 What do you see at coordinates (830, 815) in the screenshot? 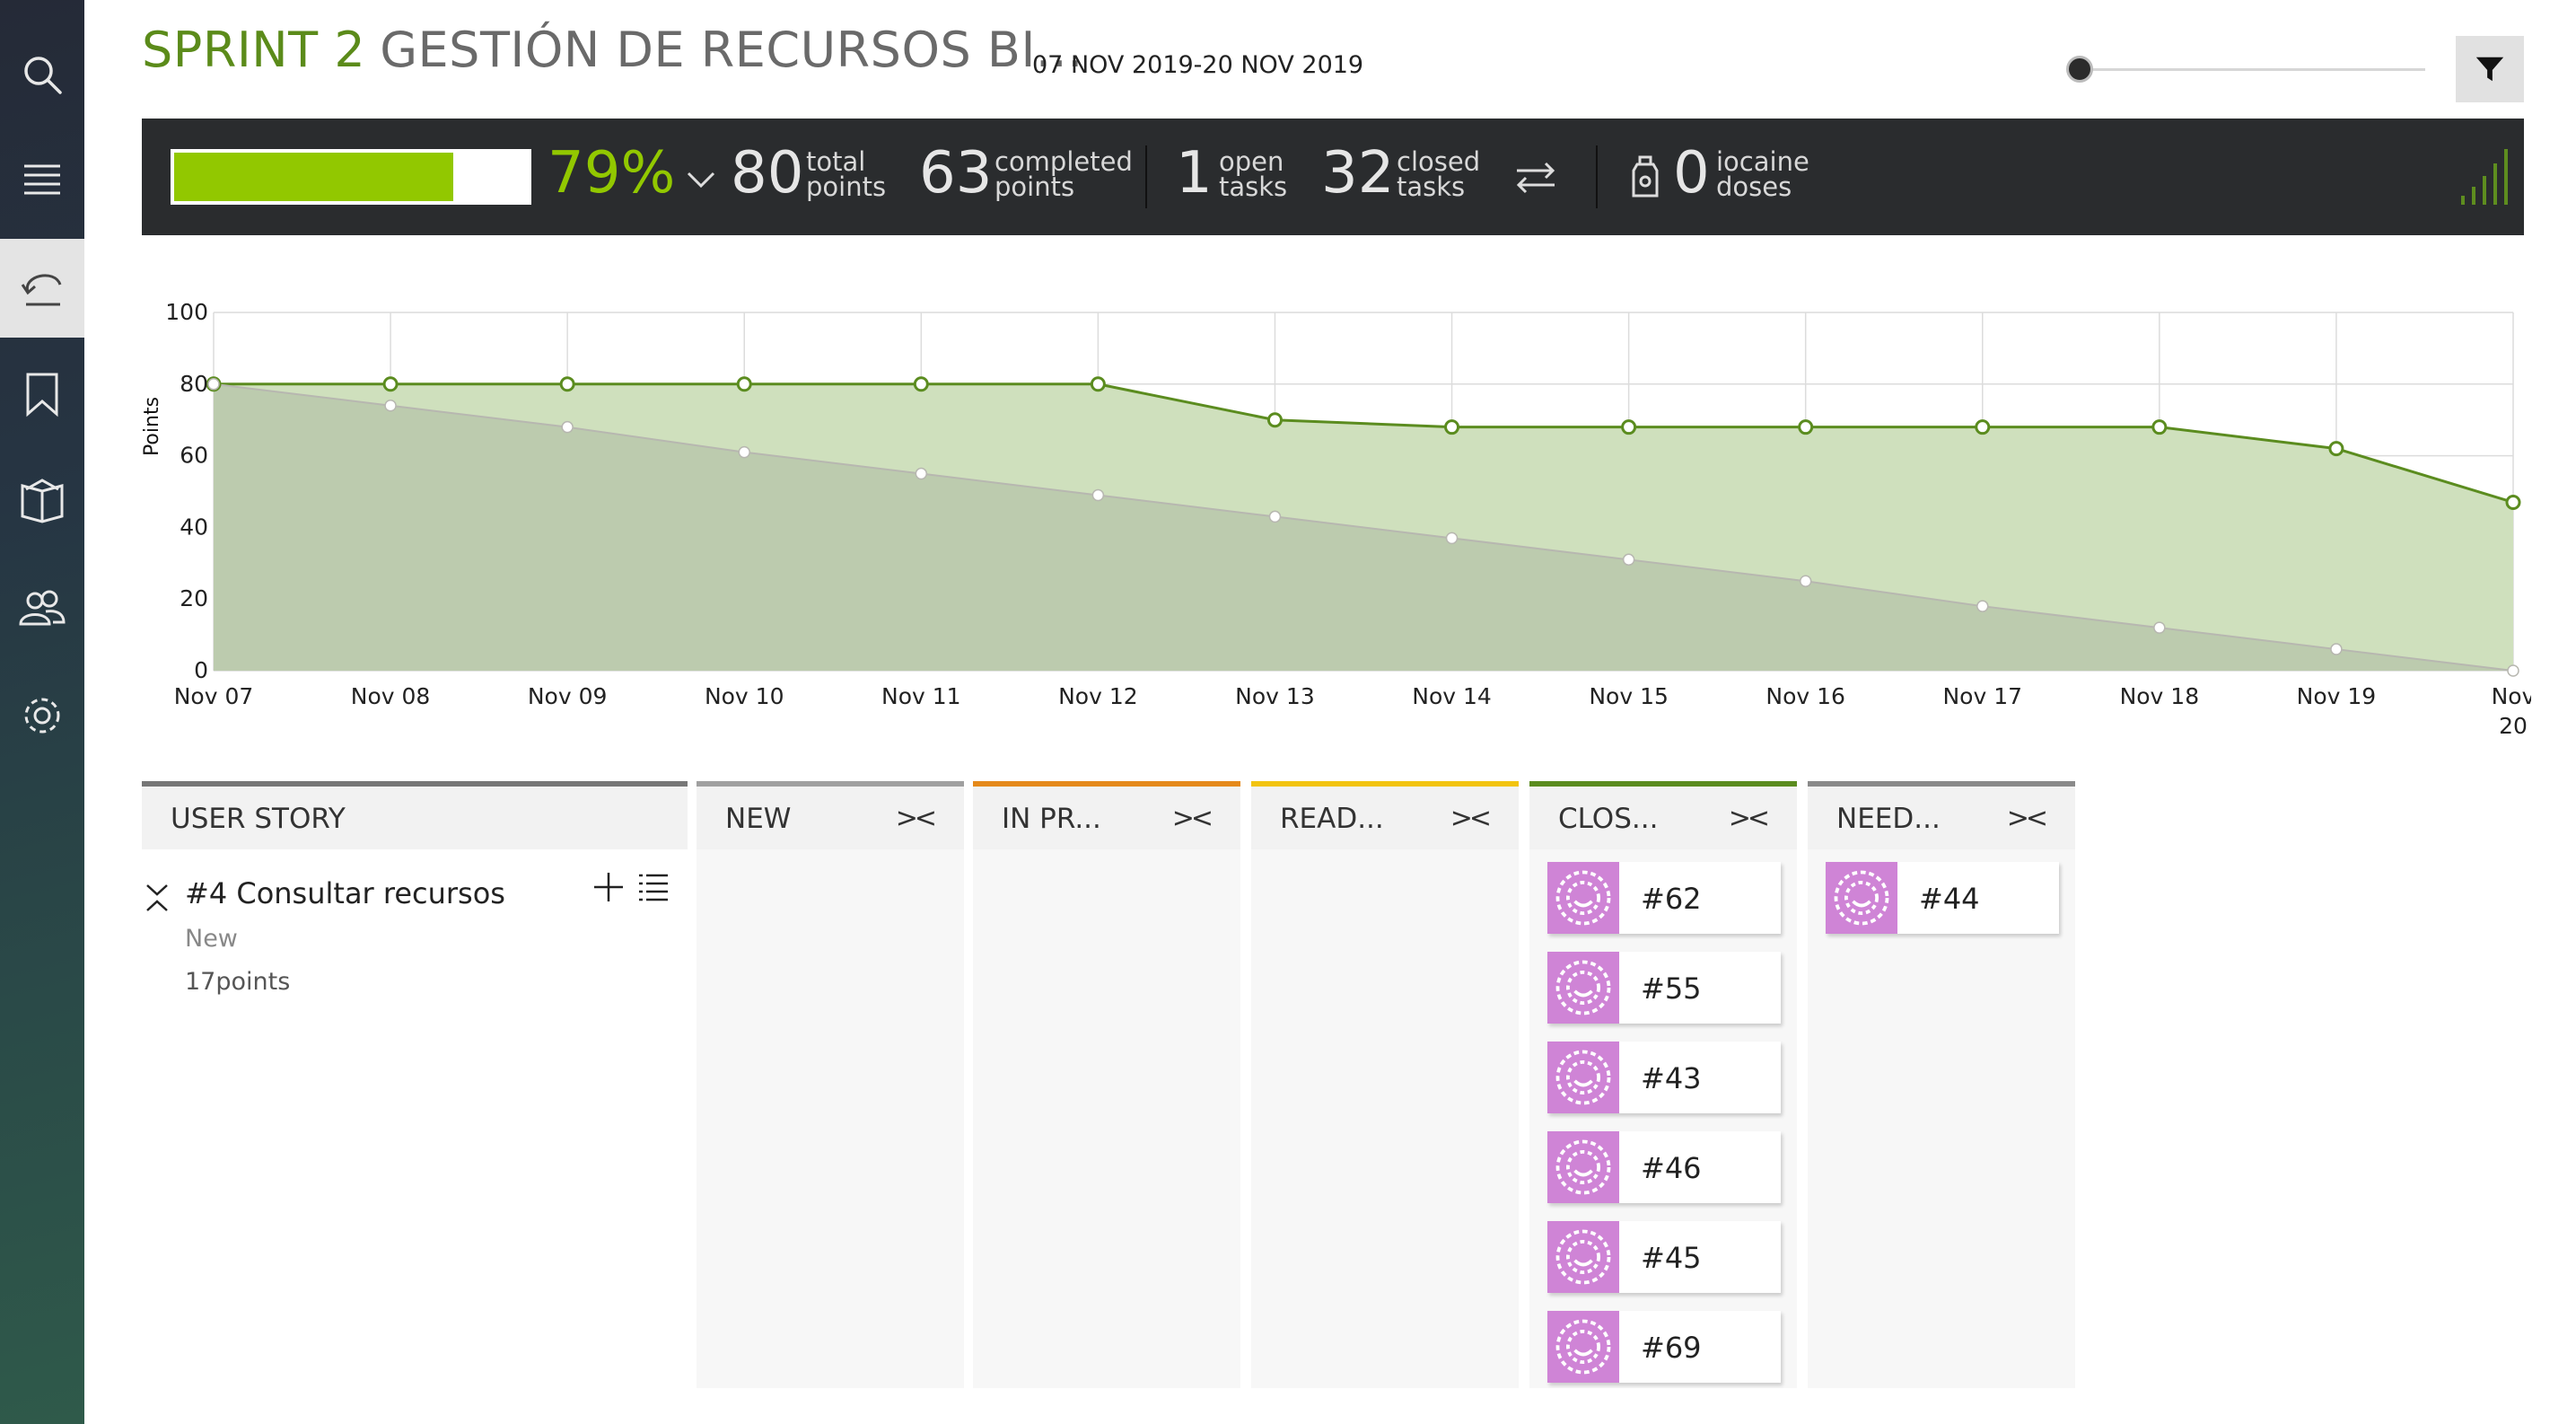
I see `column-header-new: NEW ><` at bounding box center [830, 815].